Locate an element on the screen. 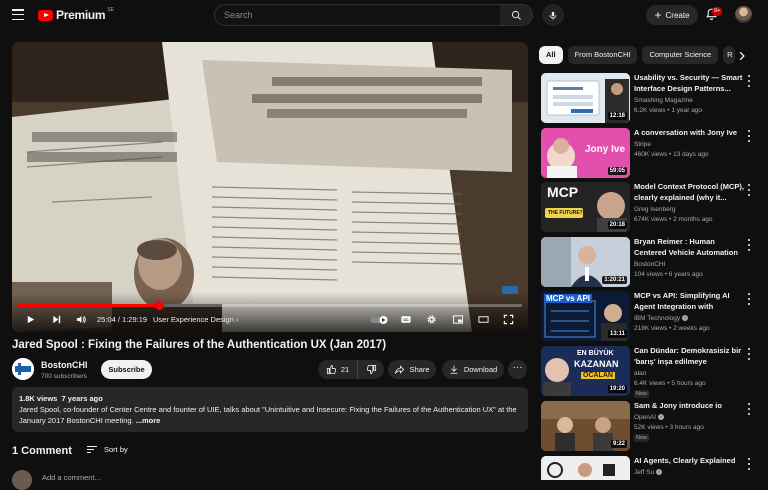  recommendation-meta: 6.4K views • 5 hours ago is located at coordinates (670, 383).